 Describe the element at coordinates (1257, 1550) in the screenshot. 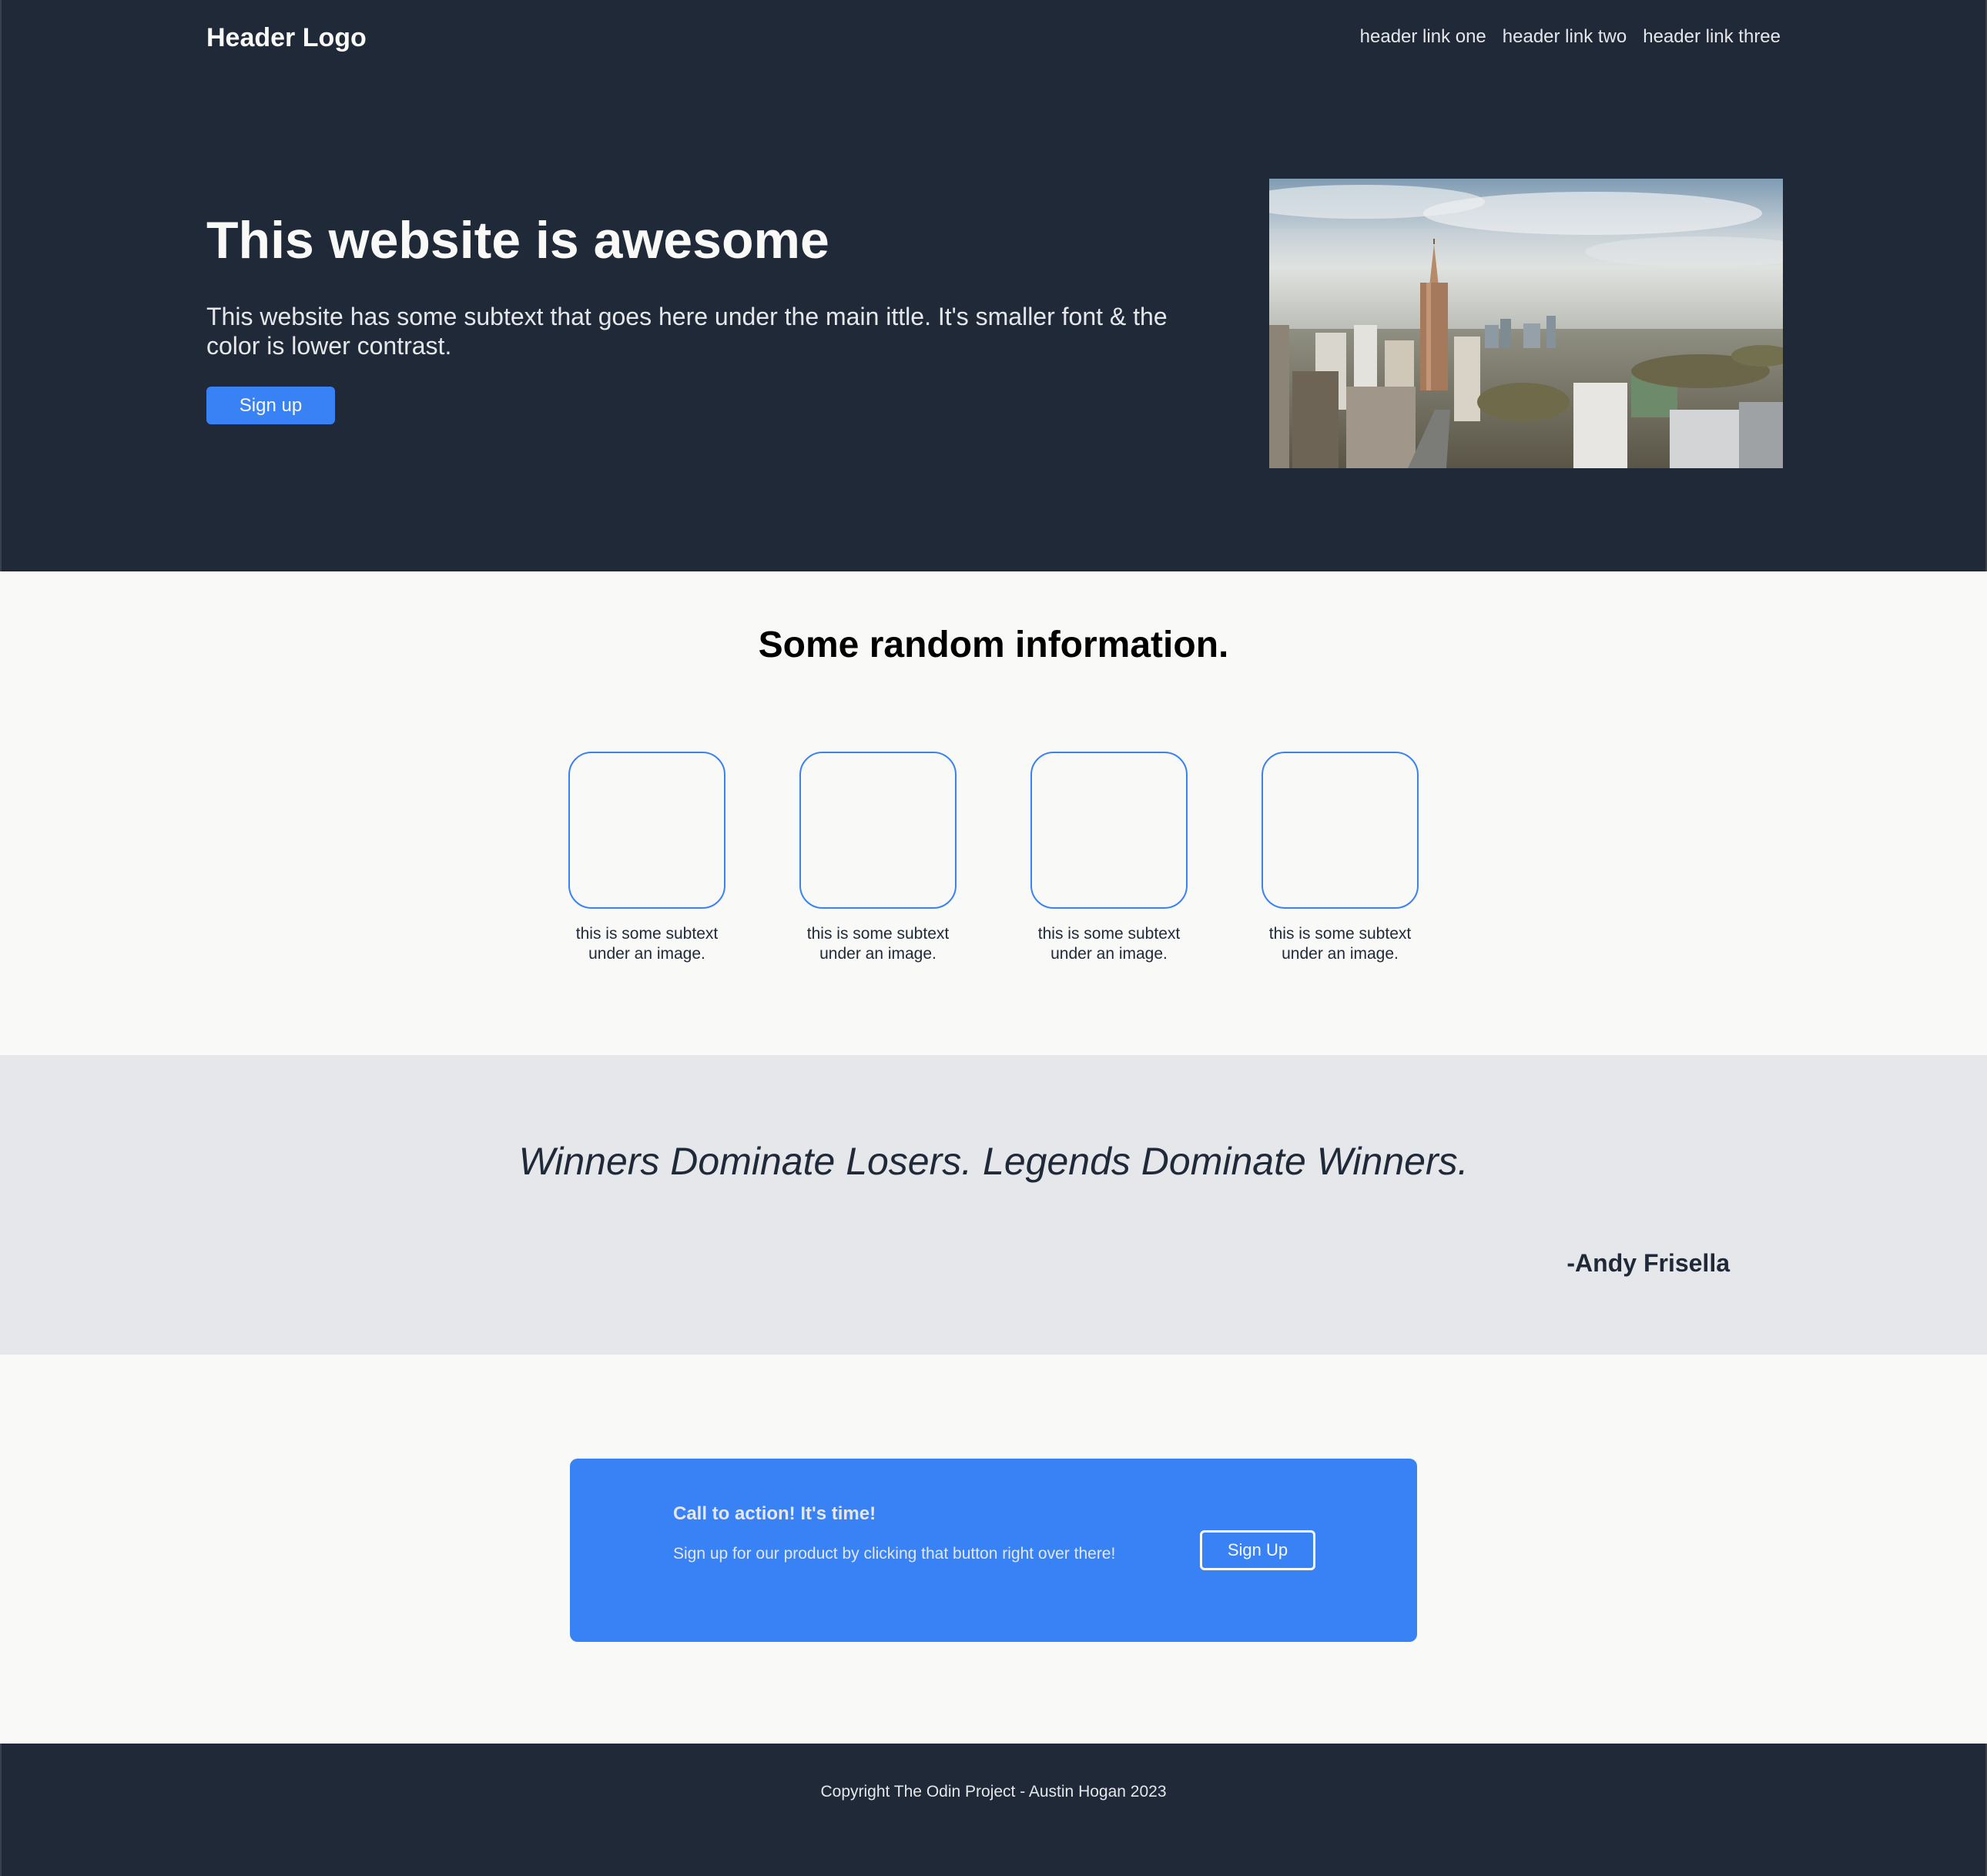

I see `cta-signup-button: Sign Up` at that location.